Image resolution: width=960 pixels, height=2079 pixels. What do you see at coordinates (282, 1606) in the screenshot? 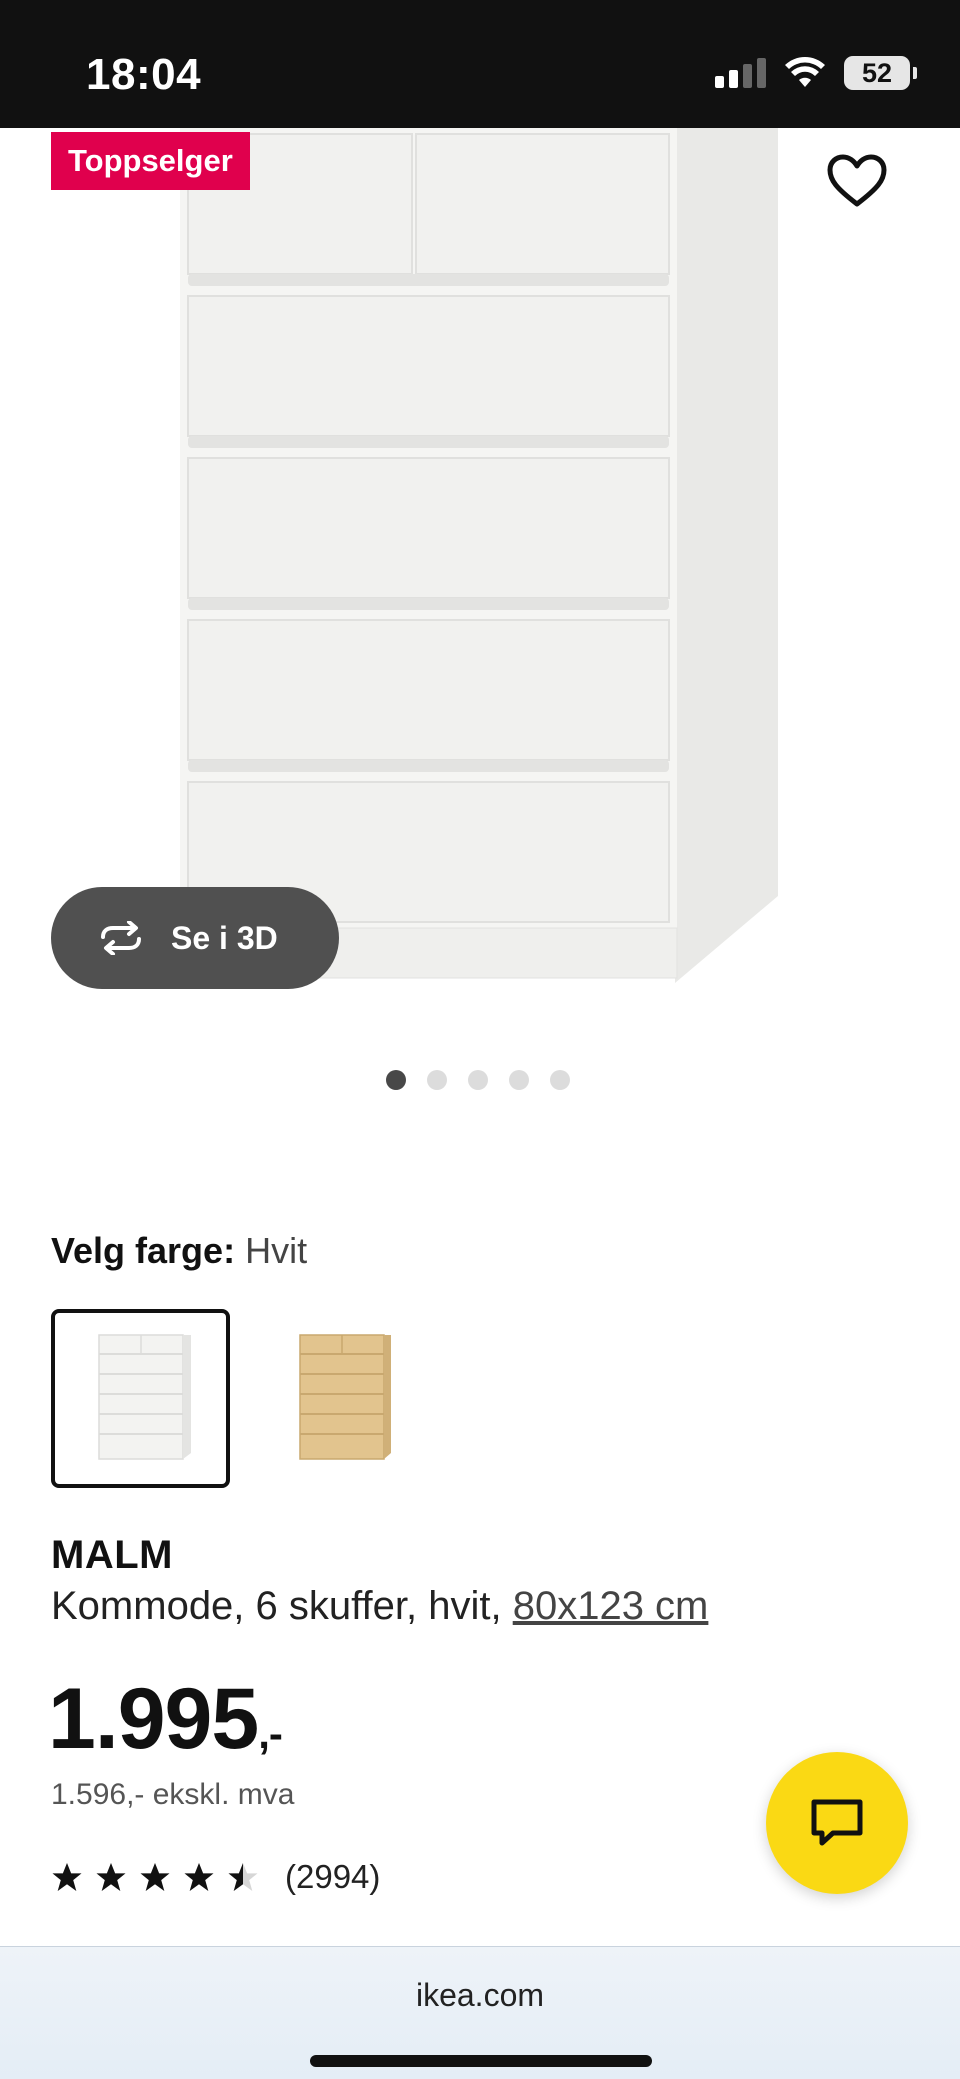
I see `product-description-text: Kommode, 6 skuffer, hvit,` at bounding box center [282, 1606].